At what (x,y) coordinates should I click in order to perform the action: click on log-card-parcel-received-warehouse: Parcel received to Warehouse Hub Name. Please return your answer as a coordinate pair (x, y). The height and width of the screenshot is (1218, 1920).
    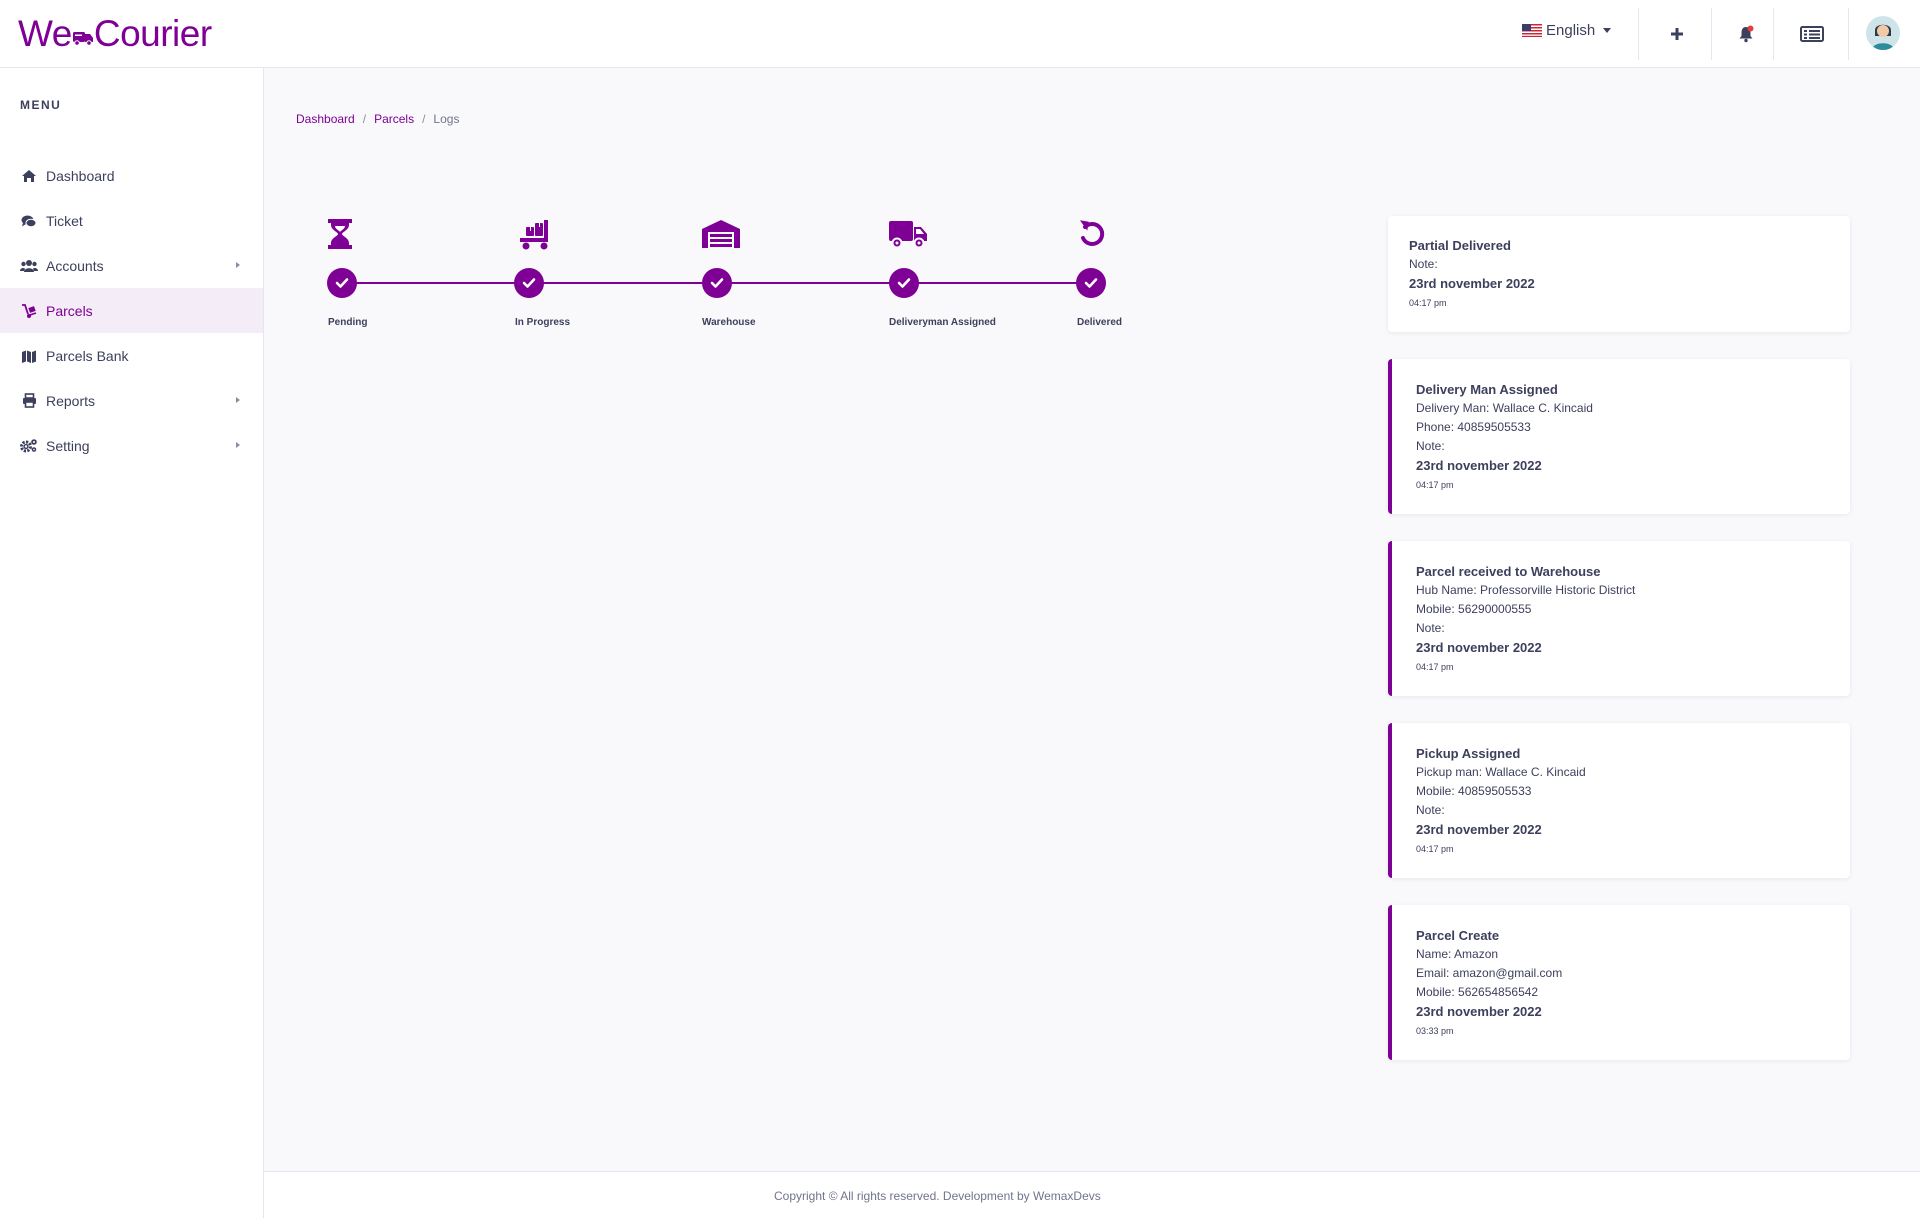
    Looking at the image, I should click on (1619, 618).